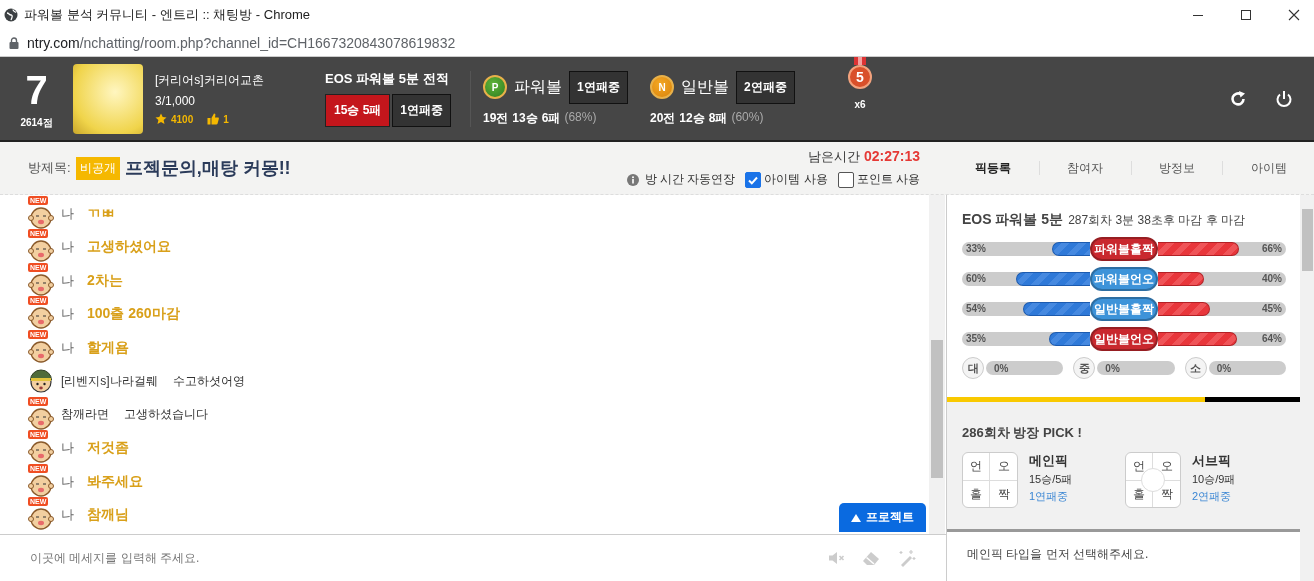 This screenshot has height=581, width=1314. I want to click on category-pill: 파워볼홀짝, so click(1124, 249).